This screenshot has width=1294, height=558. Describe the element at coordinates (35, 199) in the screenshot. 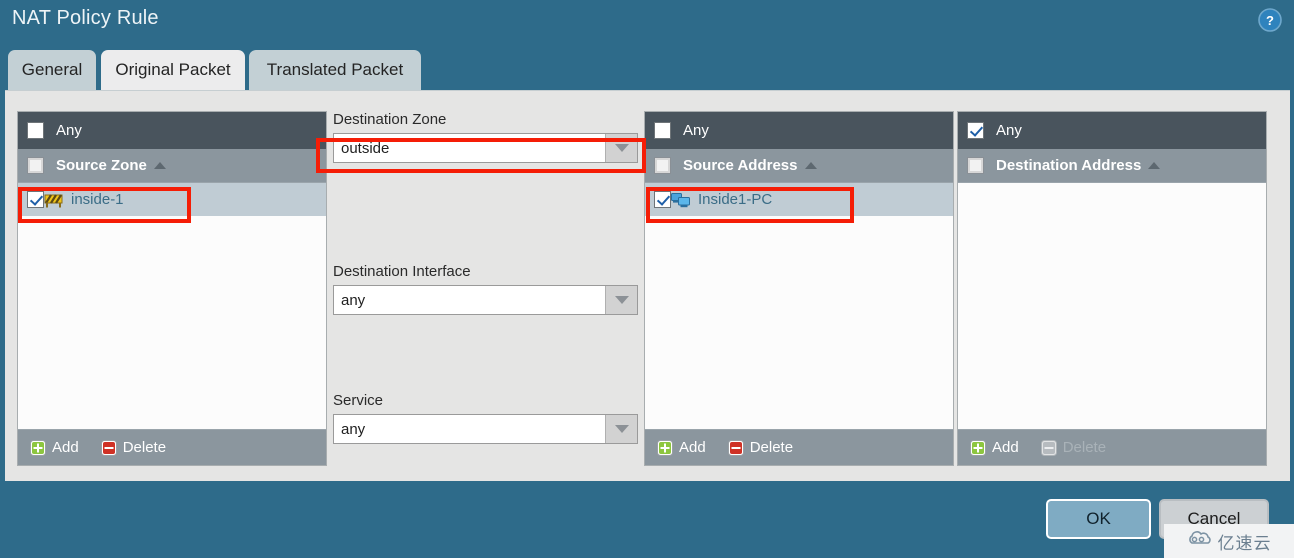

I see `source-zone-row-checkbox` at that location.